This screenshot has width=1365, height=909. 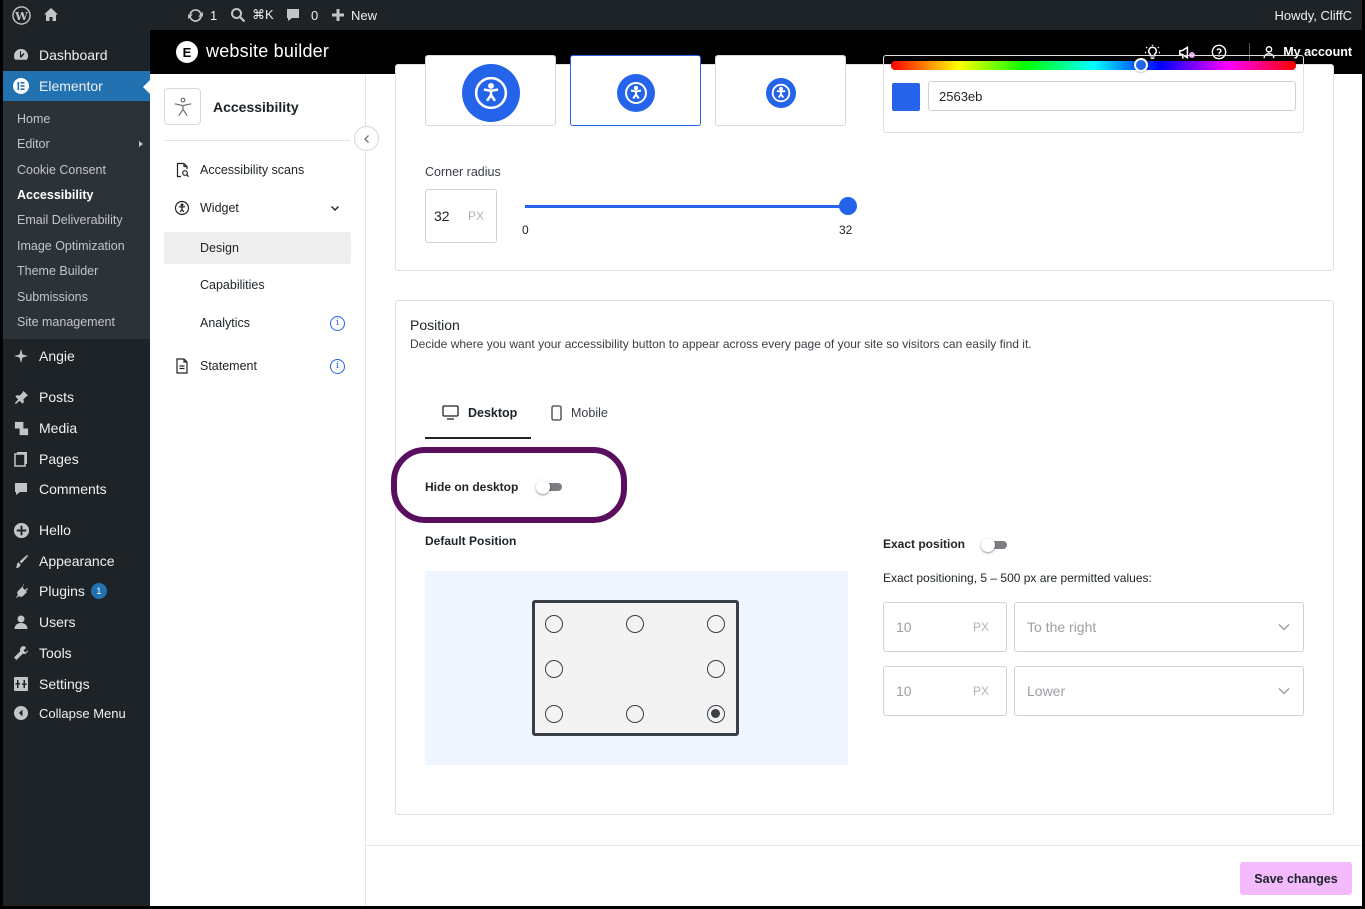 What do you see at coordinates (1296, 878) in the screenshot?
I see `save-changes-button: Save changes` at bounding box center [1296, 878].